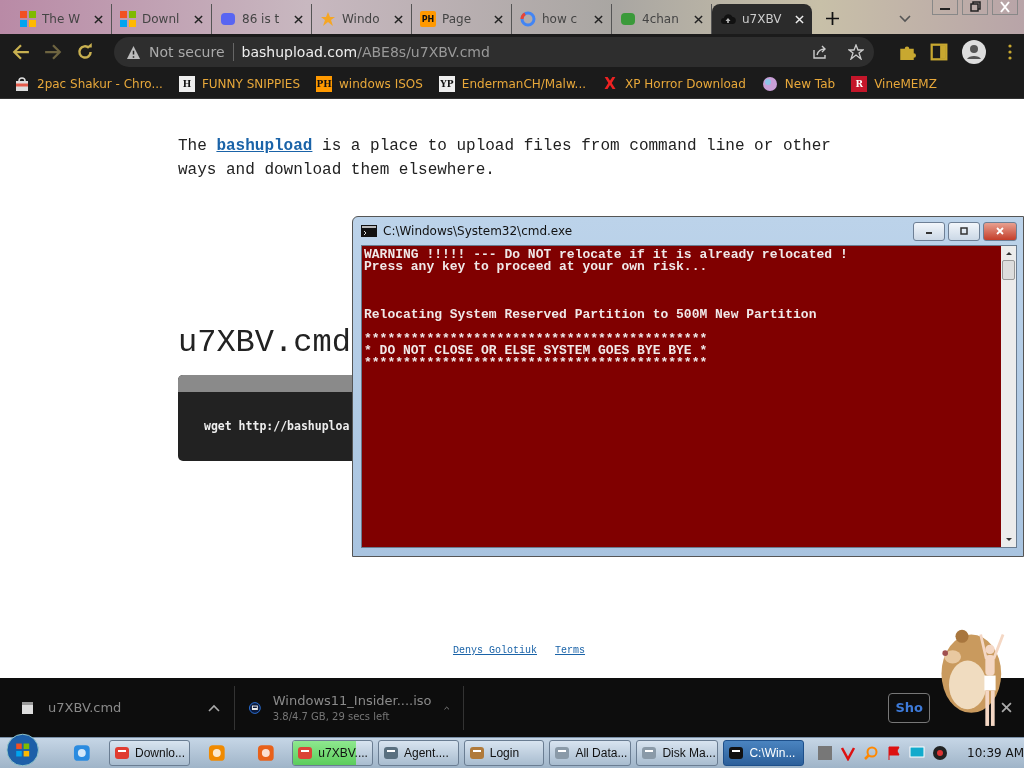 The width and height of the screenshot is (1024, 768). What do you see at coordinates (798, 84) in the screenshot?
I see `bookmark: New Tab` at bounding box center [798, 84].